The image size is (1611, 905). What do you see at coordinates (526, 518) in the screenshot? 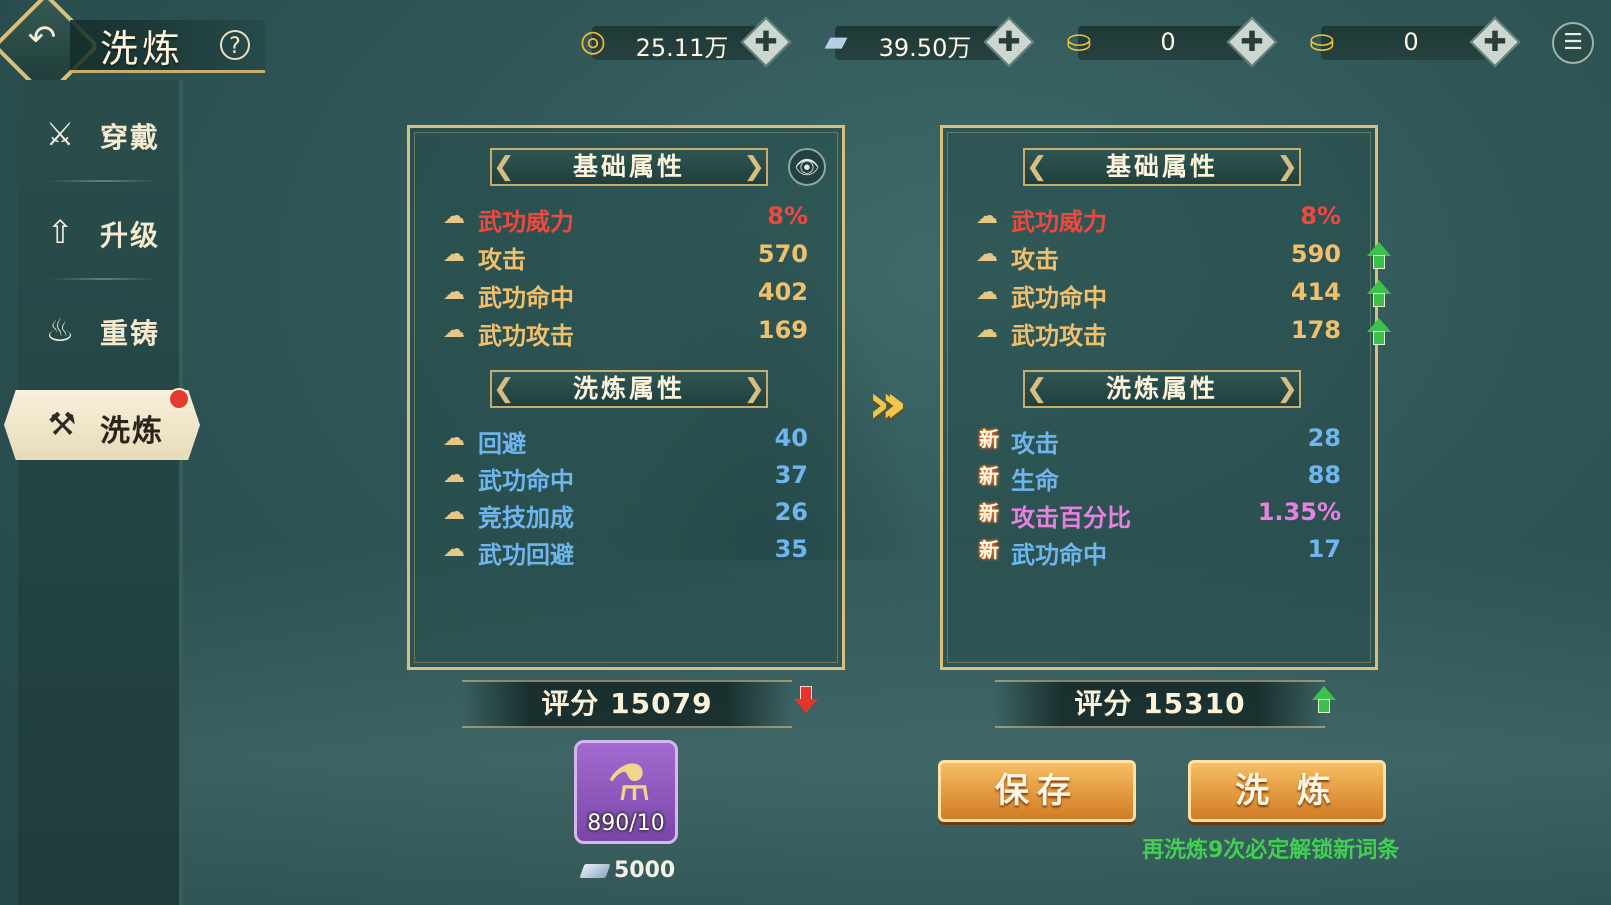
I see `attribute-name: 竞技加成` at bounding box center [526, 518].